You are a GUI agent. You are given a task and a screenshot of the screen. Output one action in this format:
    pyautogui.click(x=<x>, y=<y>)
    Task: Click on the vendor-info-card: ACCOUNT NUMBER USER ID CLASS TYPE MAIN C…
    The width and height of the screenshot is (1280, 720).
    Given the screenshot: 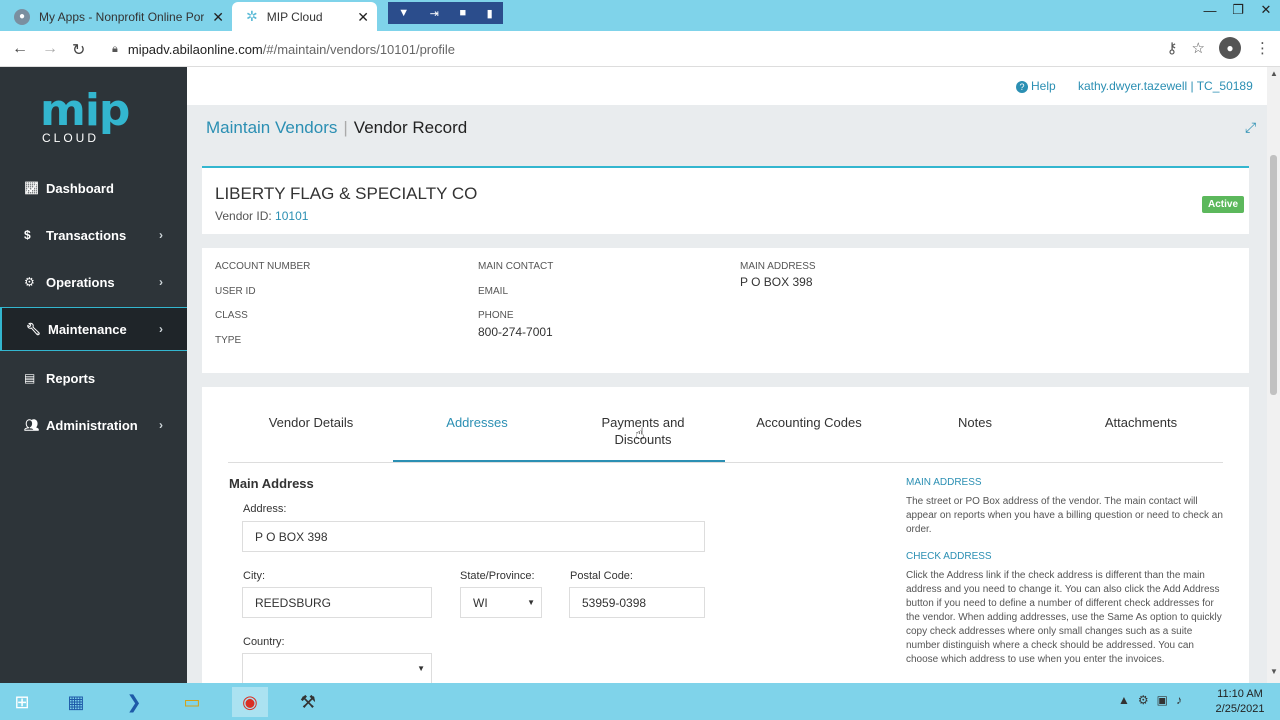 What is the action you would take?
    pyautogui.click(x=725, y=310)
    